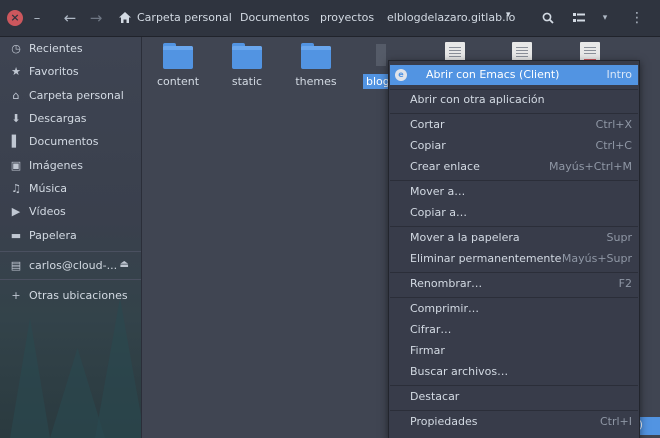 Image resolution: width=660 pixels, height=438 pixels. Describe the element at coordinates (486, 258) in the screenshot. I see `menu-item-label: Eliminar permanentemente` at that location.